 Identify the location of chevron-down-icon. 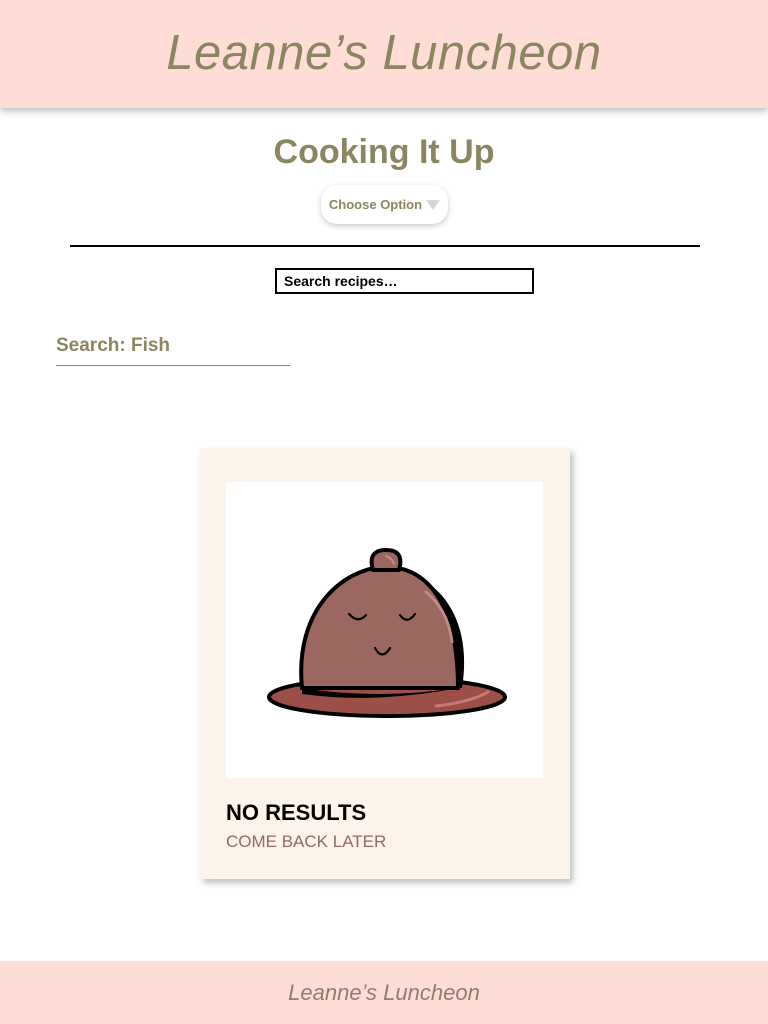
(433, 205).